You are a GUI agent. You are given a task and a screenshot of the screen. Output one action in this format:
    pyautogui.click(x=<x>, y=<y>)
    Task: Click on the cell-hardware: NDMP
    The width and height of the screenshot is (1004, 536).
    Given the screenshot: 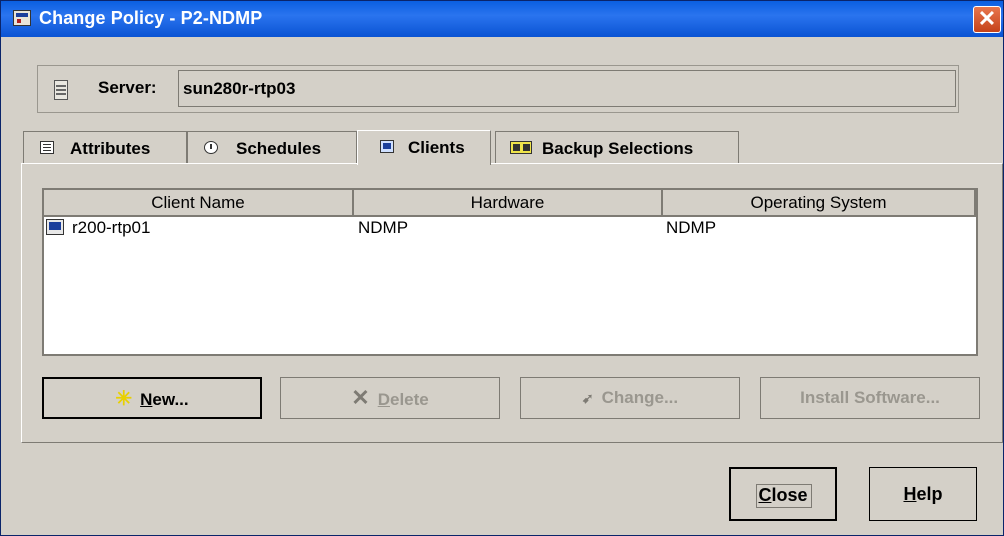 What is the action you would take?
    pyautogui.click(x=383, y=227)
    